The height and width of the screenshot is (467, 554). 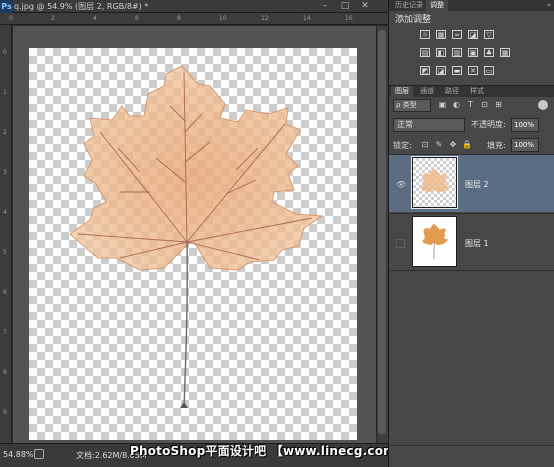 What do you see at coordinates (457, 34) in the screenshot?
I see `curves-icon: ≈` at bounding box center [457, 34].